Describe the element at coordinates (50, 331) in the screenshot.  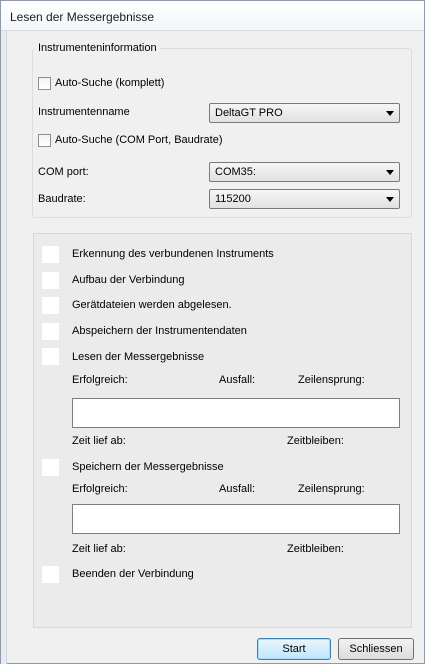
I see `step-save-instrument-indicator` at that location.